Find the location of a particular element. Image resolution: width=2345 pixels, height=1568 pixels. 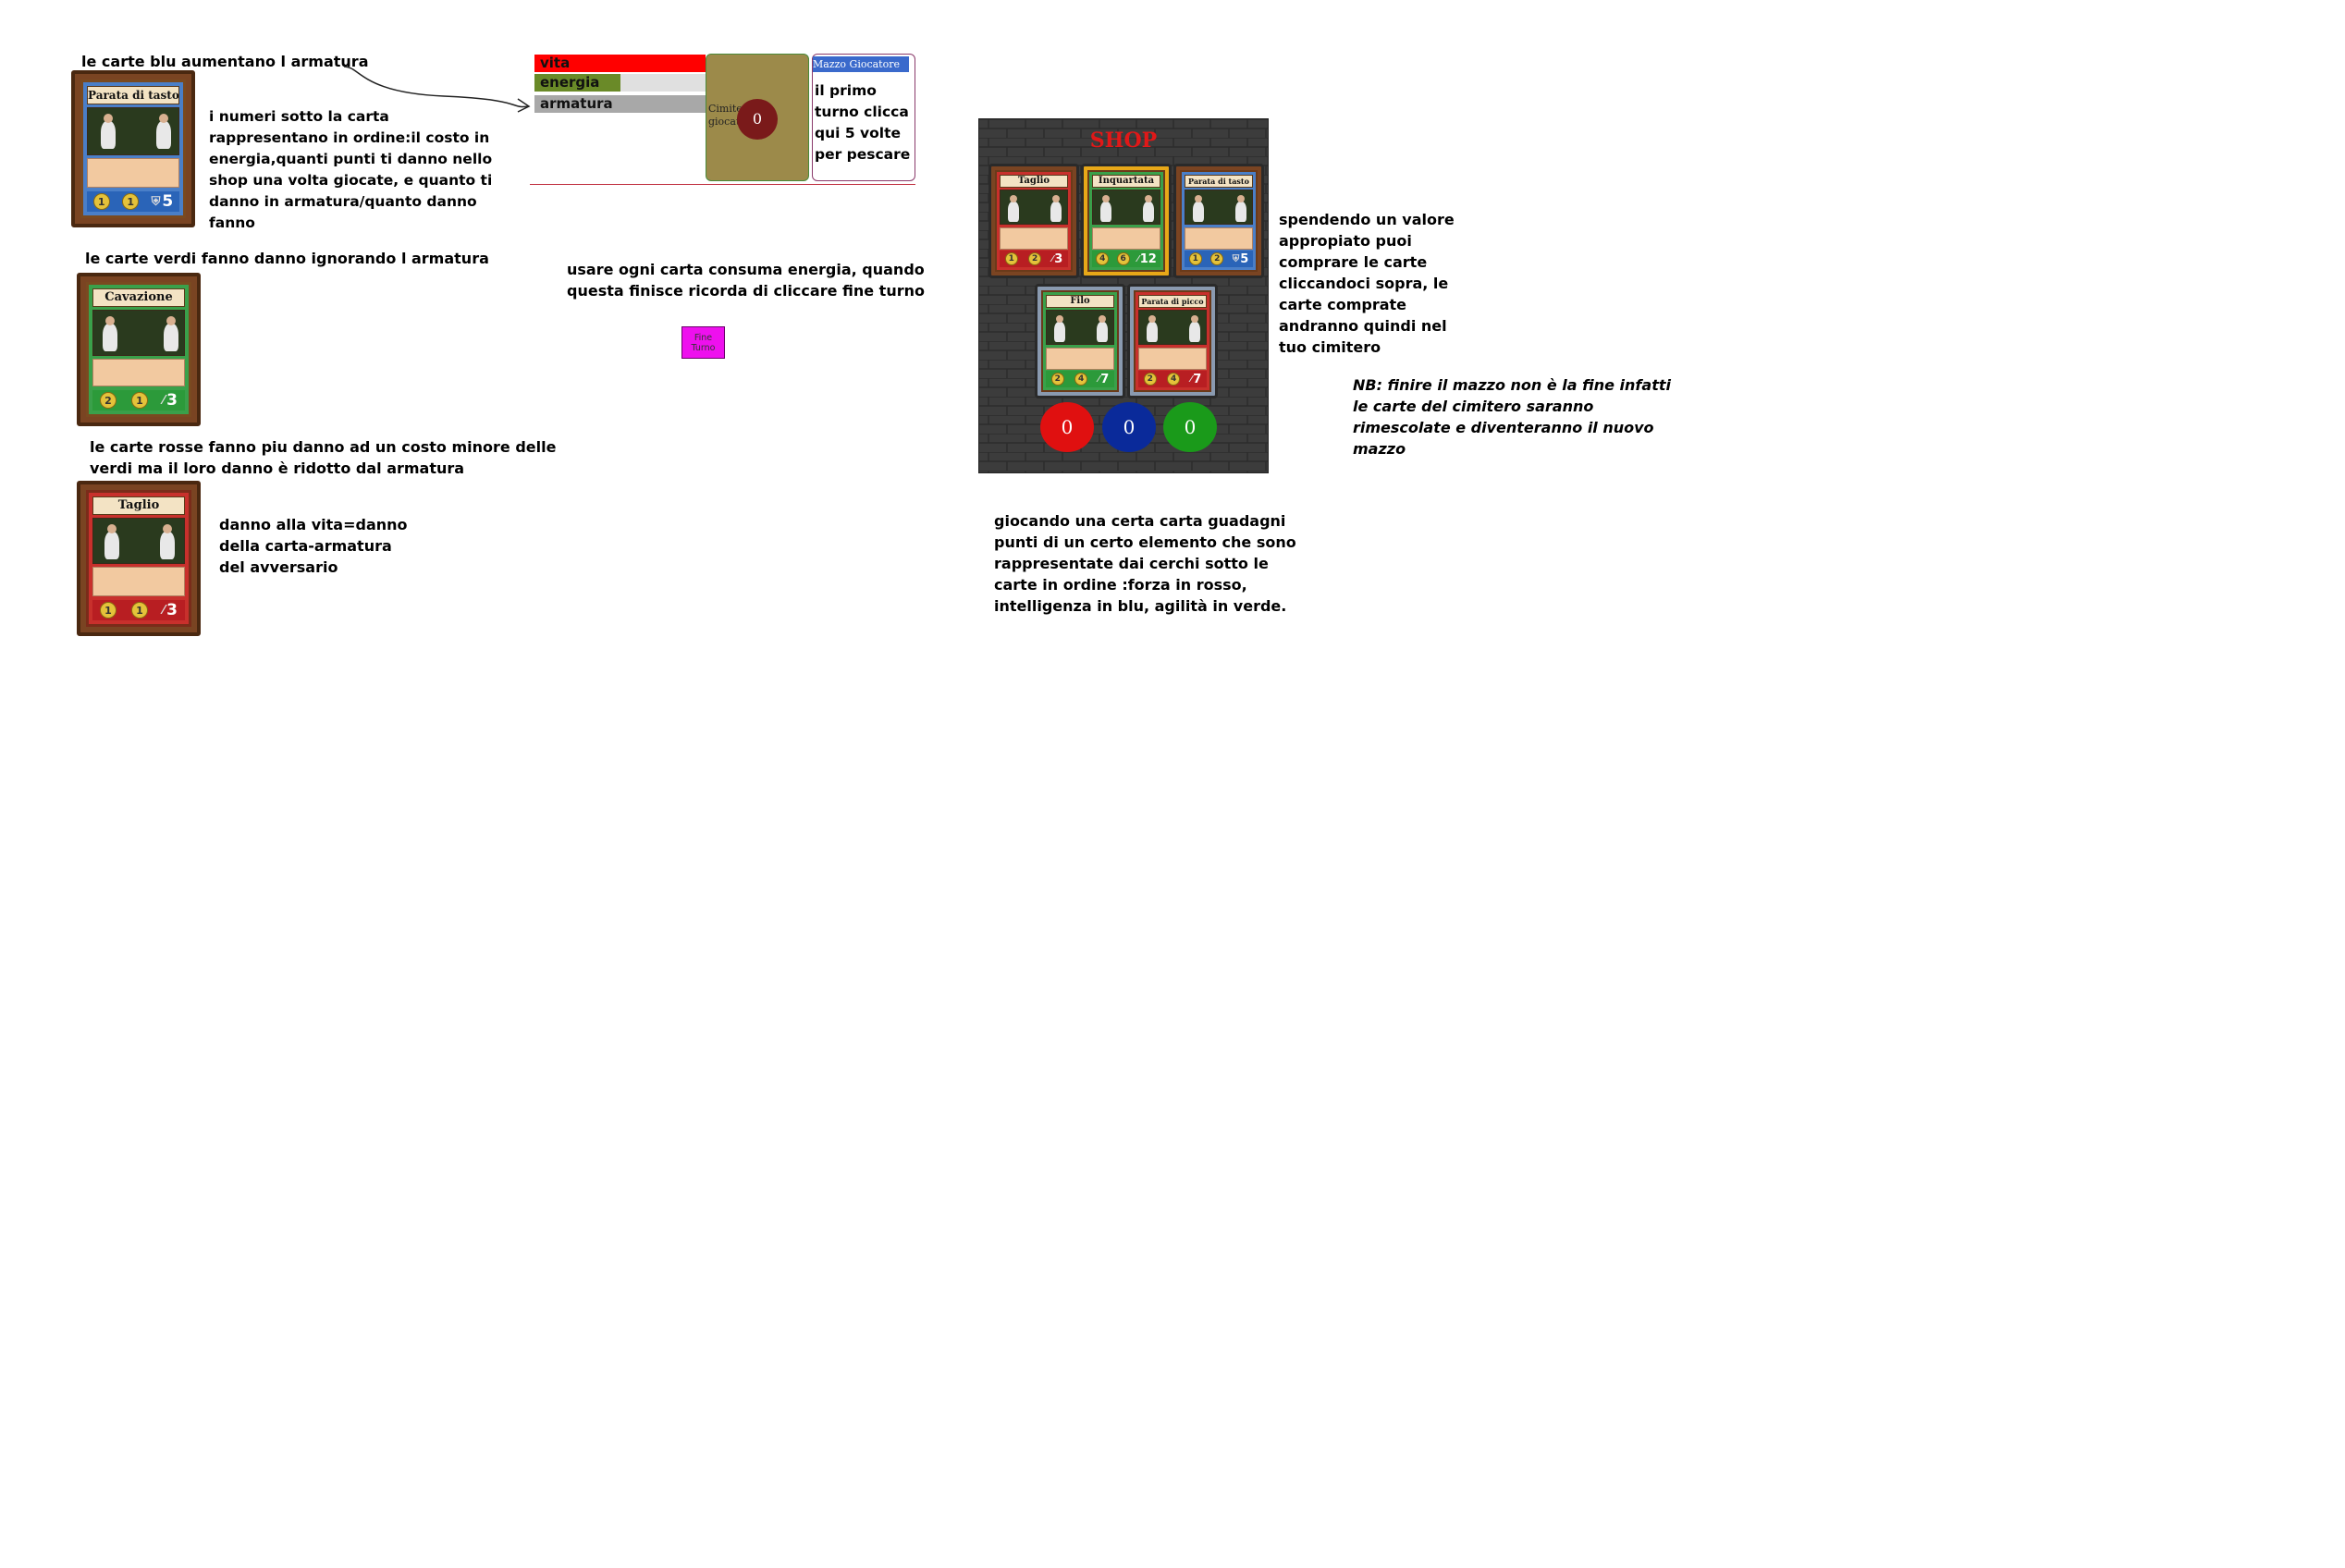

card-stats: 1 2 ⛨ 5 is located at coordinates (1219, 259).